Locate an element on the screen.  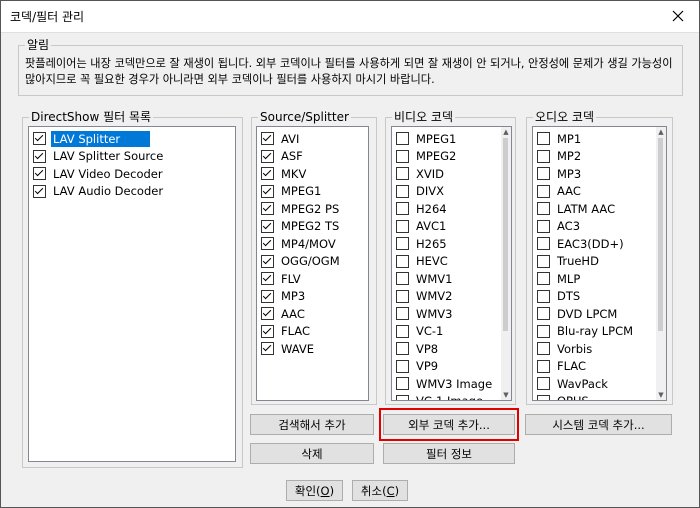
list-item: MP2 is located at coordinates (599, 157).